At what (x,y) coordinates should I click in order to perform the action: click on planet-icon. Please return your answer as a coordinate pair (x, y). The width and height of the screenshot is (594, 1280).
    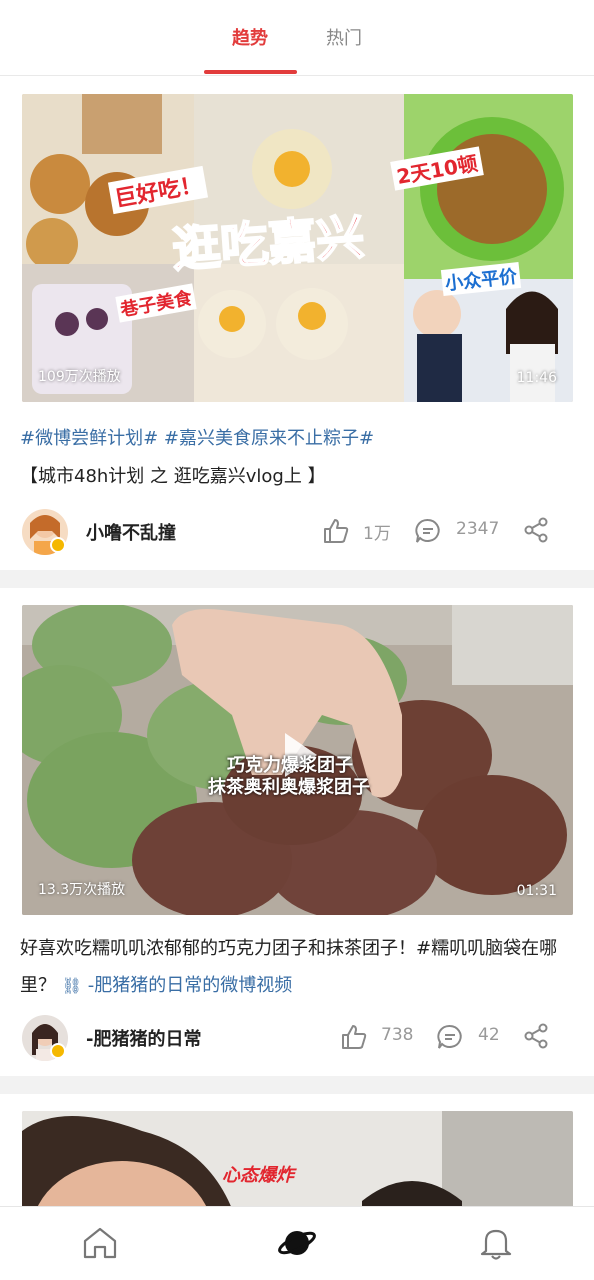
    Looking at the image, I should click on (297, 1243).